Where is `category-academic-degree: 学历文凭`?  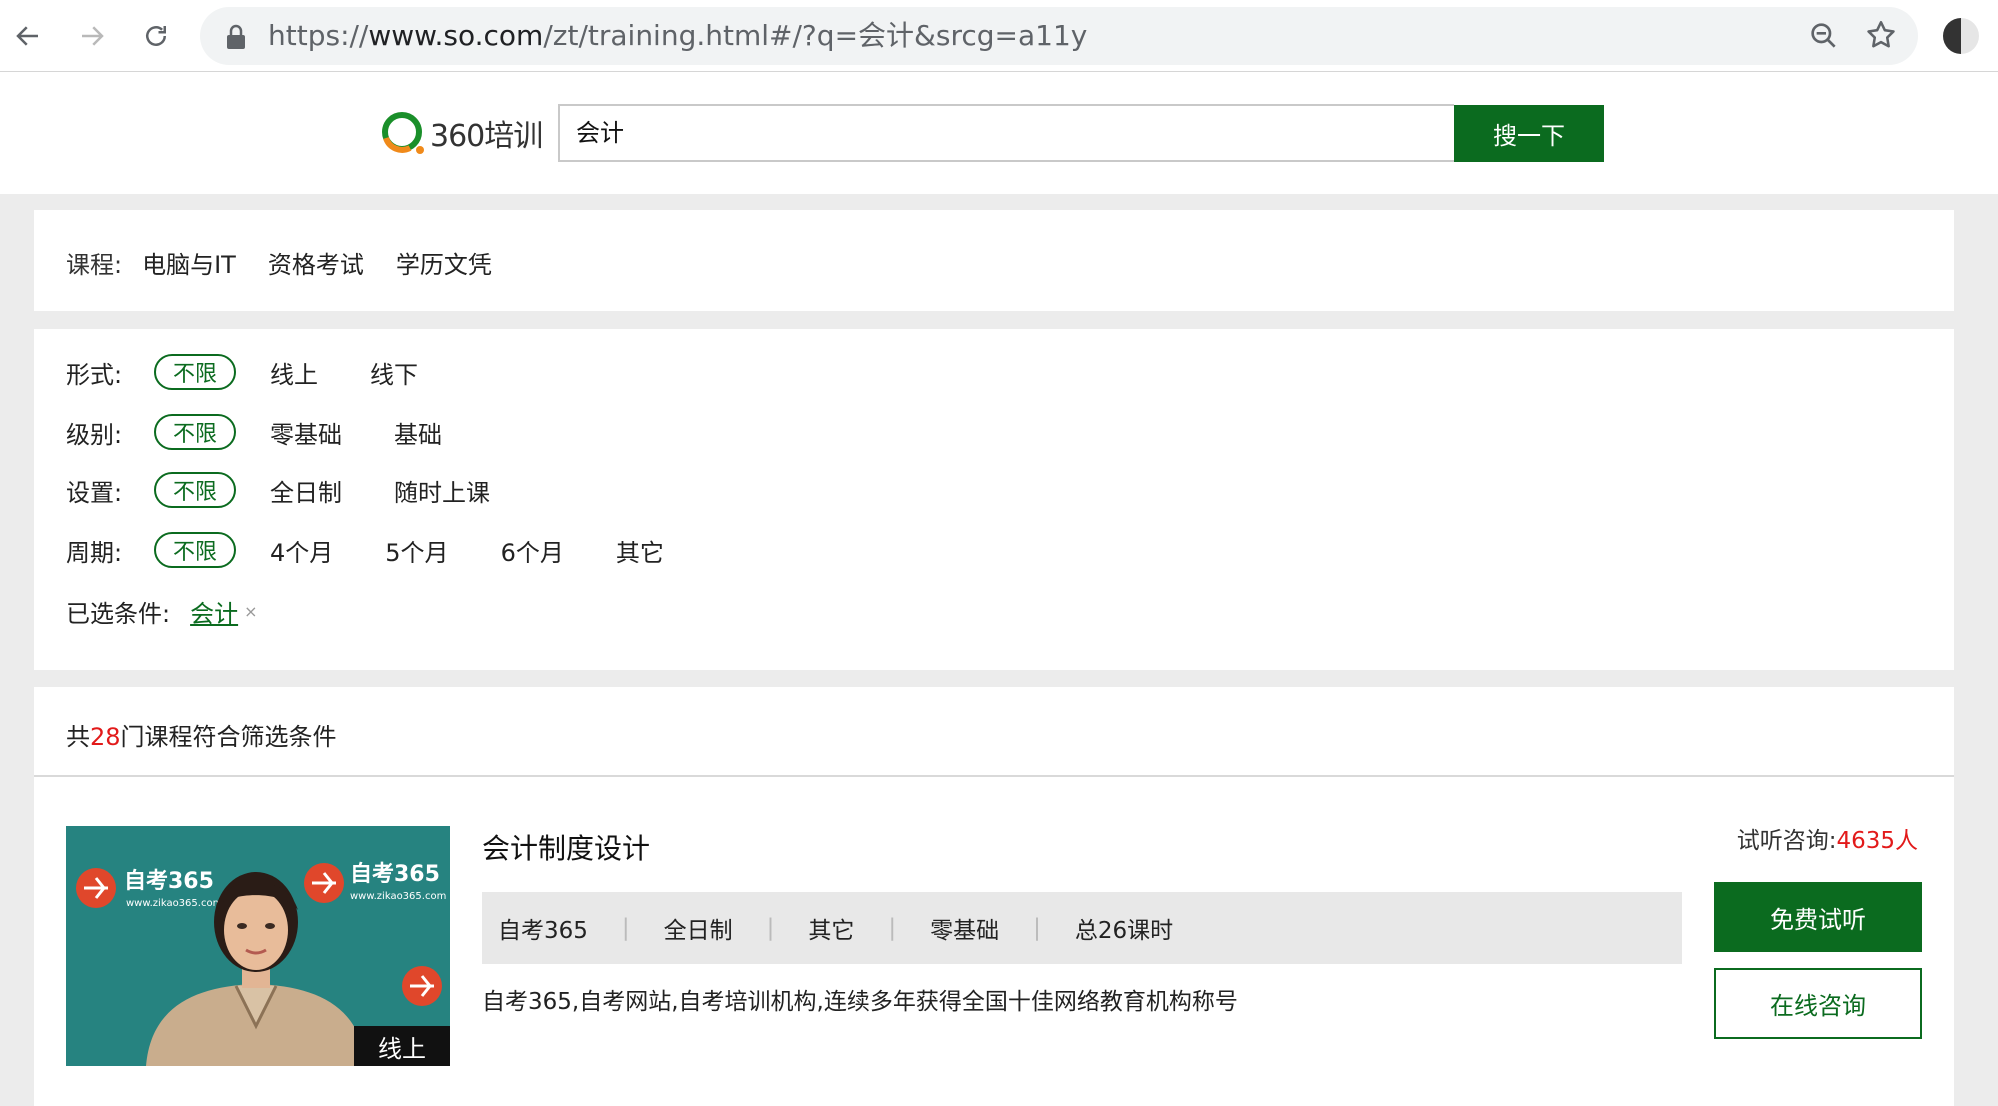
category-academic-degree: 学历文凭 is located at coordinates (444, 262).